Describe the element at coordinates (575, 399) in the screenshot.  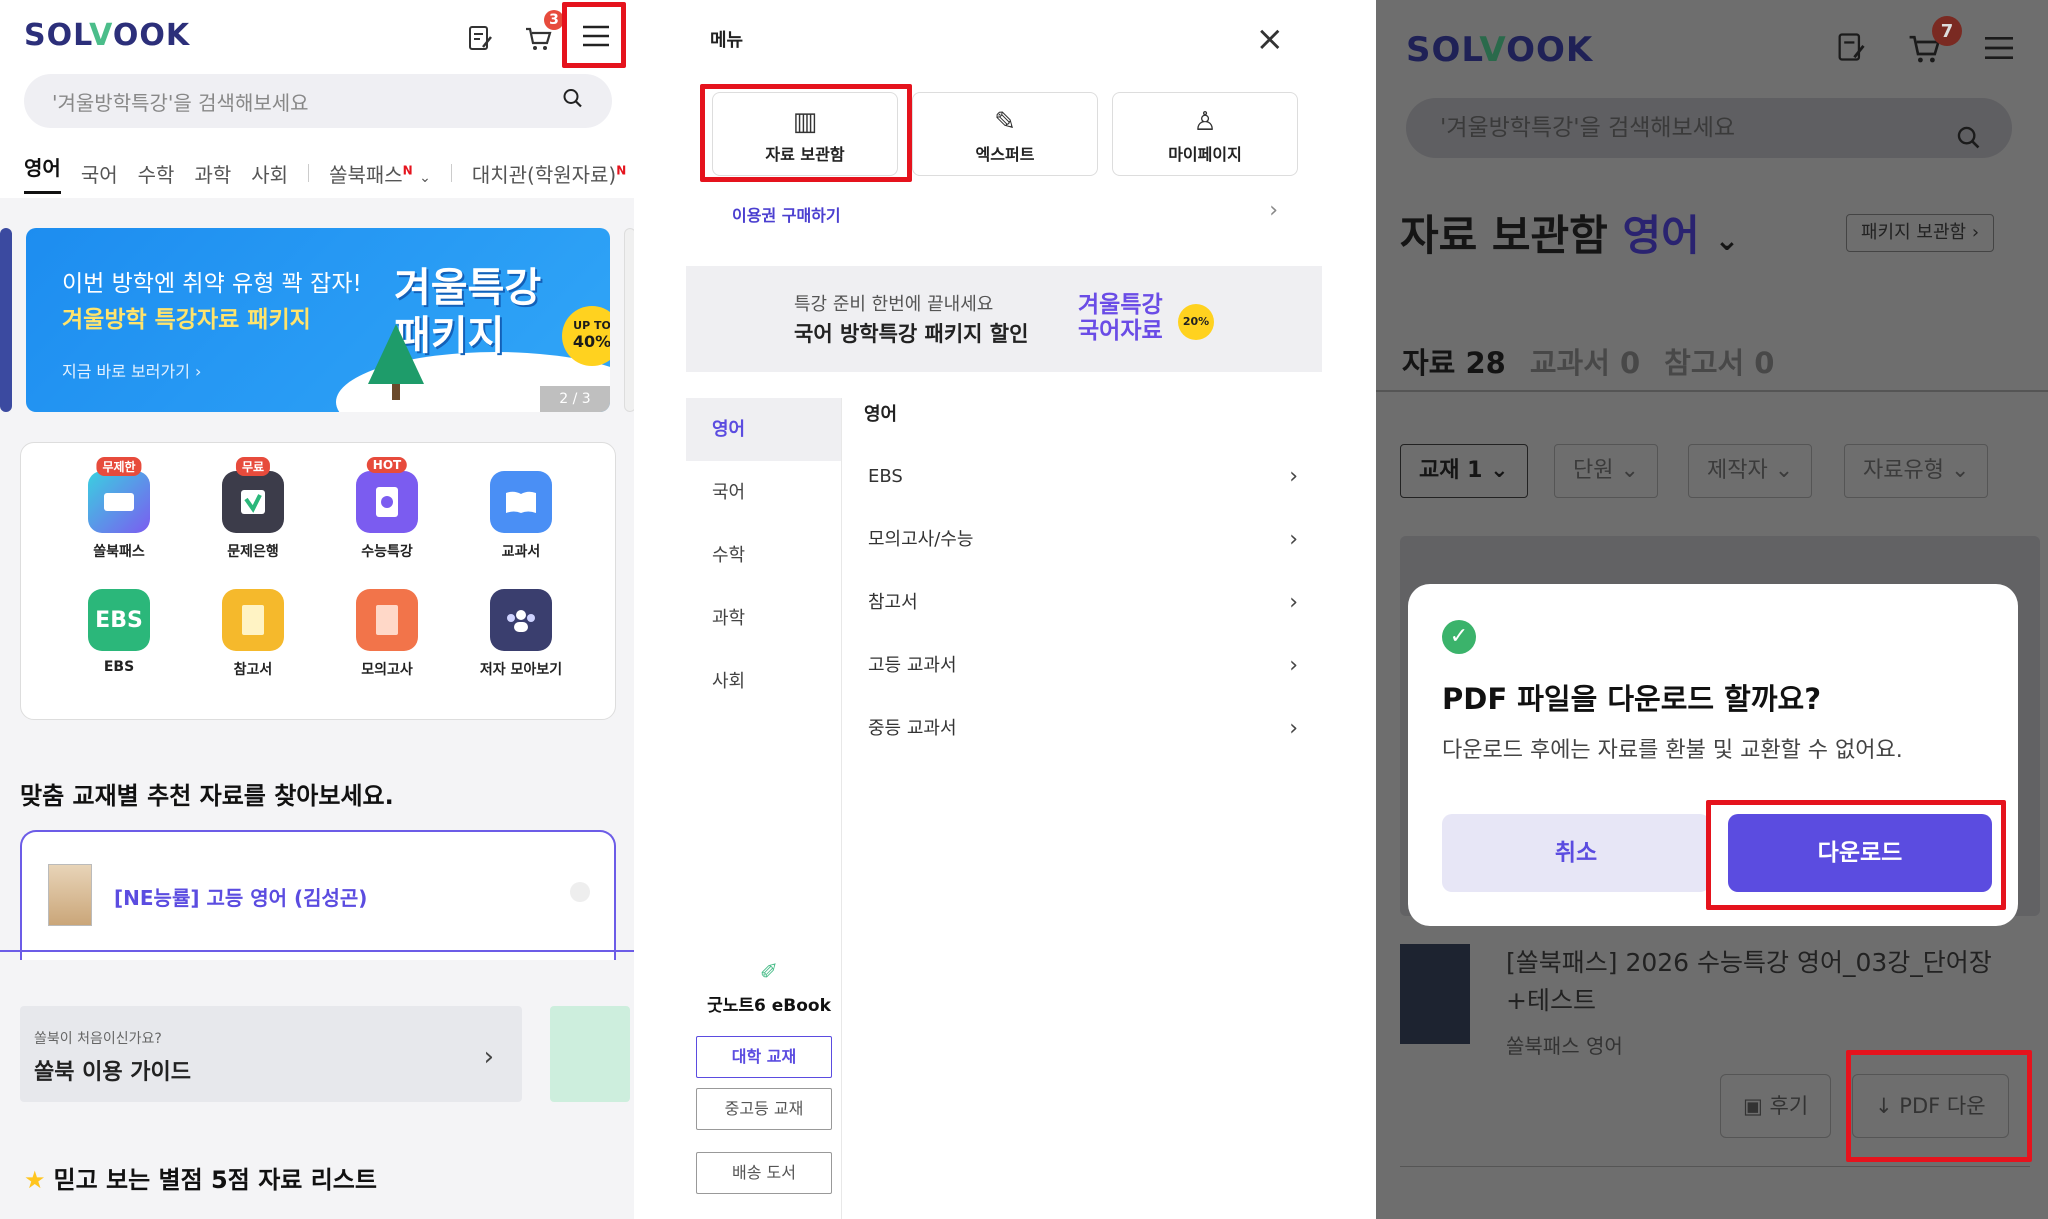
I see `banner-pager: 2 / 3` at that location.